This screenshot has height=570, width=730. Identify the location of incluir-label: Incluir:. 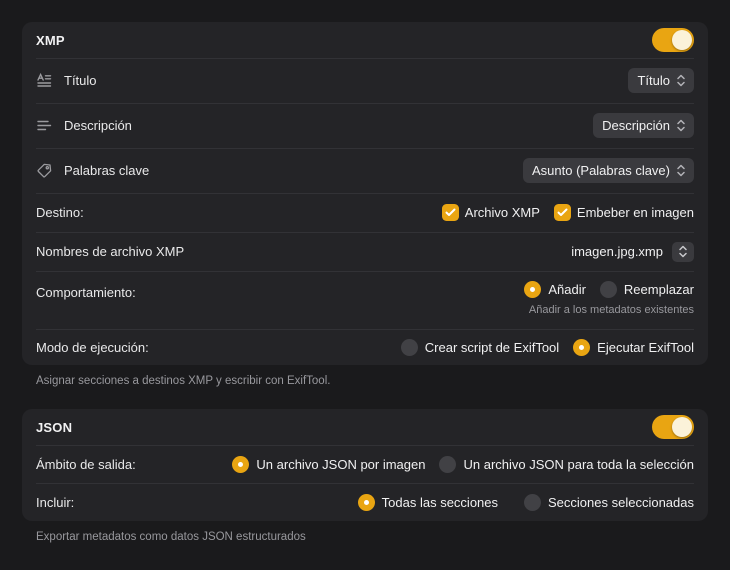
(55, 502).